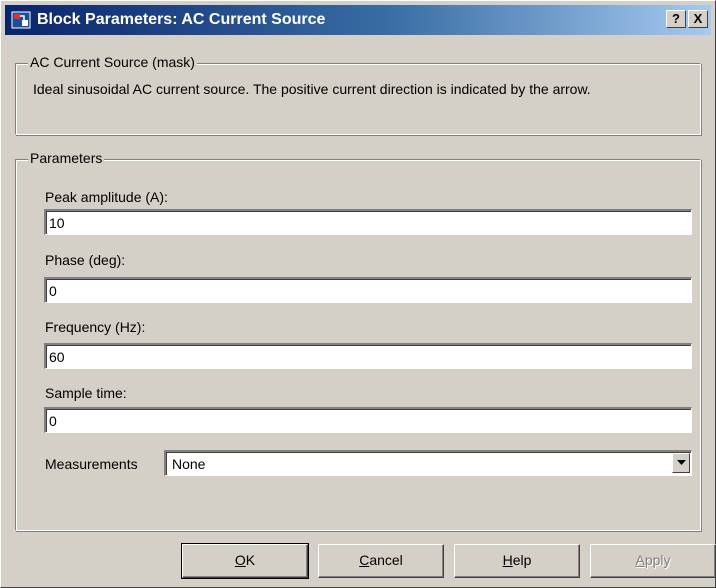  Describe the element at coordinates (181, 19) in the screenshot. I see `window-title: Block Parameters: AC Current Source` at that location.